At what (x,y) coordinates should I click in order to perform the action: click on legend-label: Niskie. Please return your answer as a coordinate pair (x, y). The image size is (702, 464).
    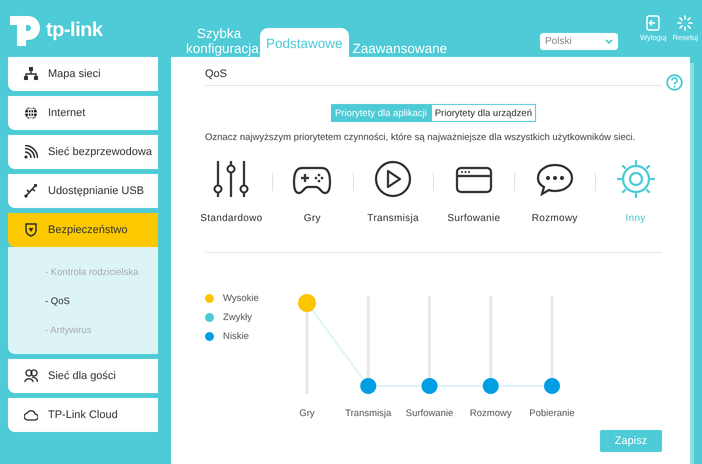
    Looking at the image, I should click on (236, 336).